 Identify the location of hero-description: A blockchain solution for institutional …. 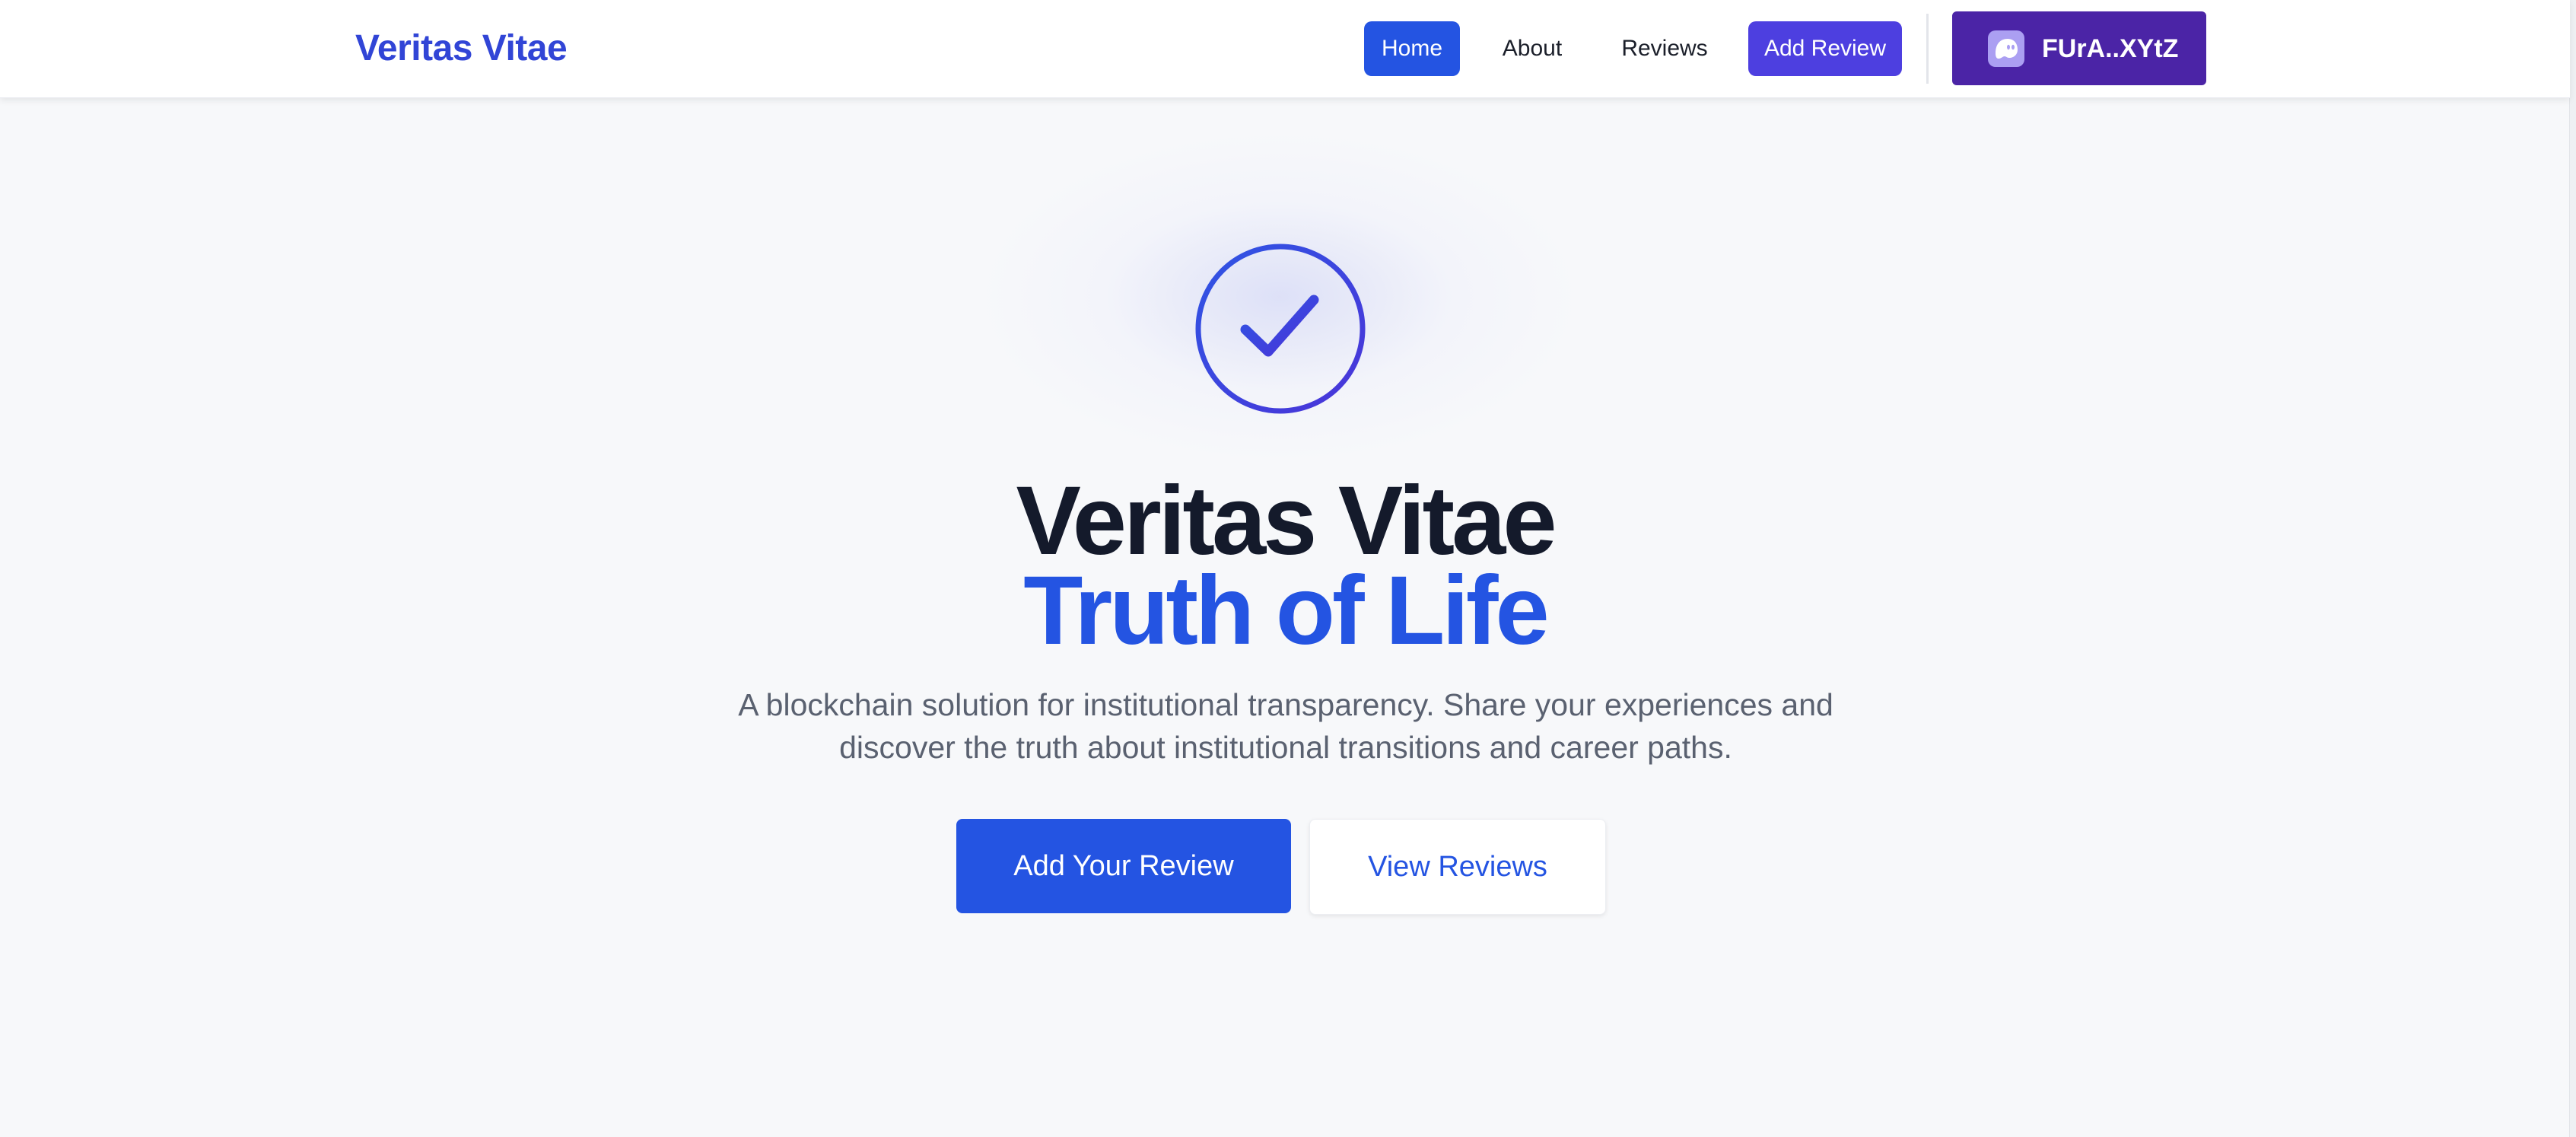
(1285, 726).